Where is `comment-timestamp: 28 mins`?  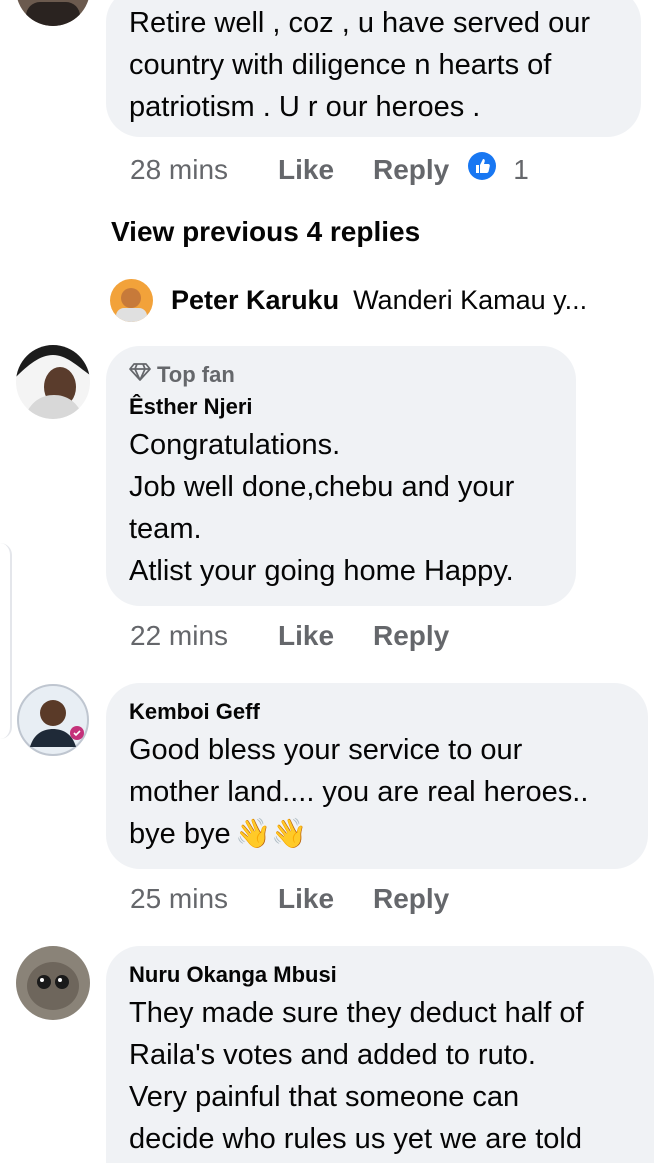
comment-timestamp: 28 mins is located at coordinates (204, 170).